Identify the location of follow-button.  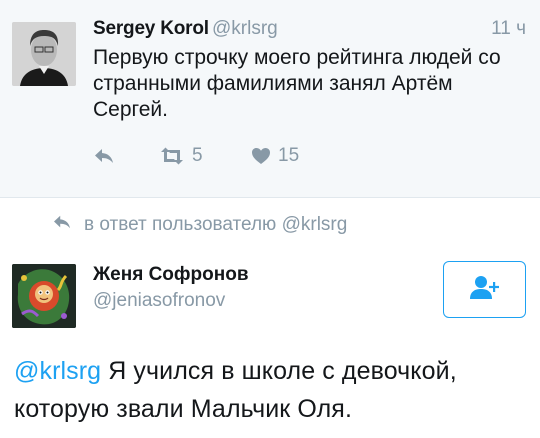
(484, 289).